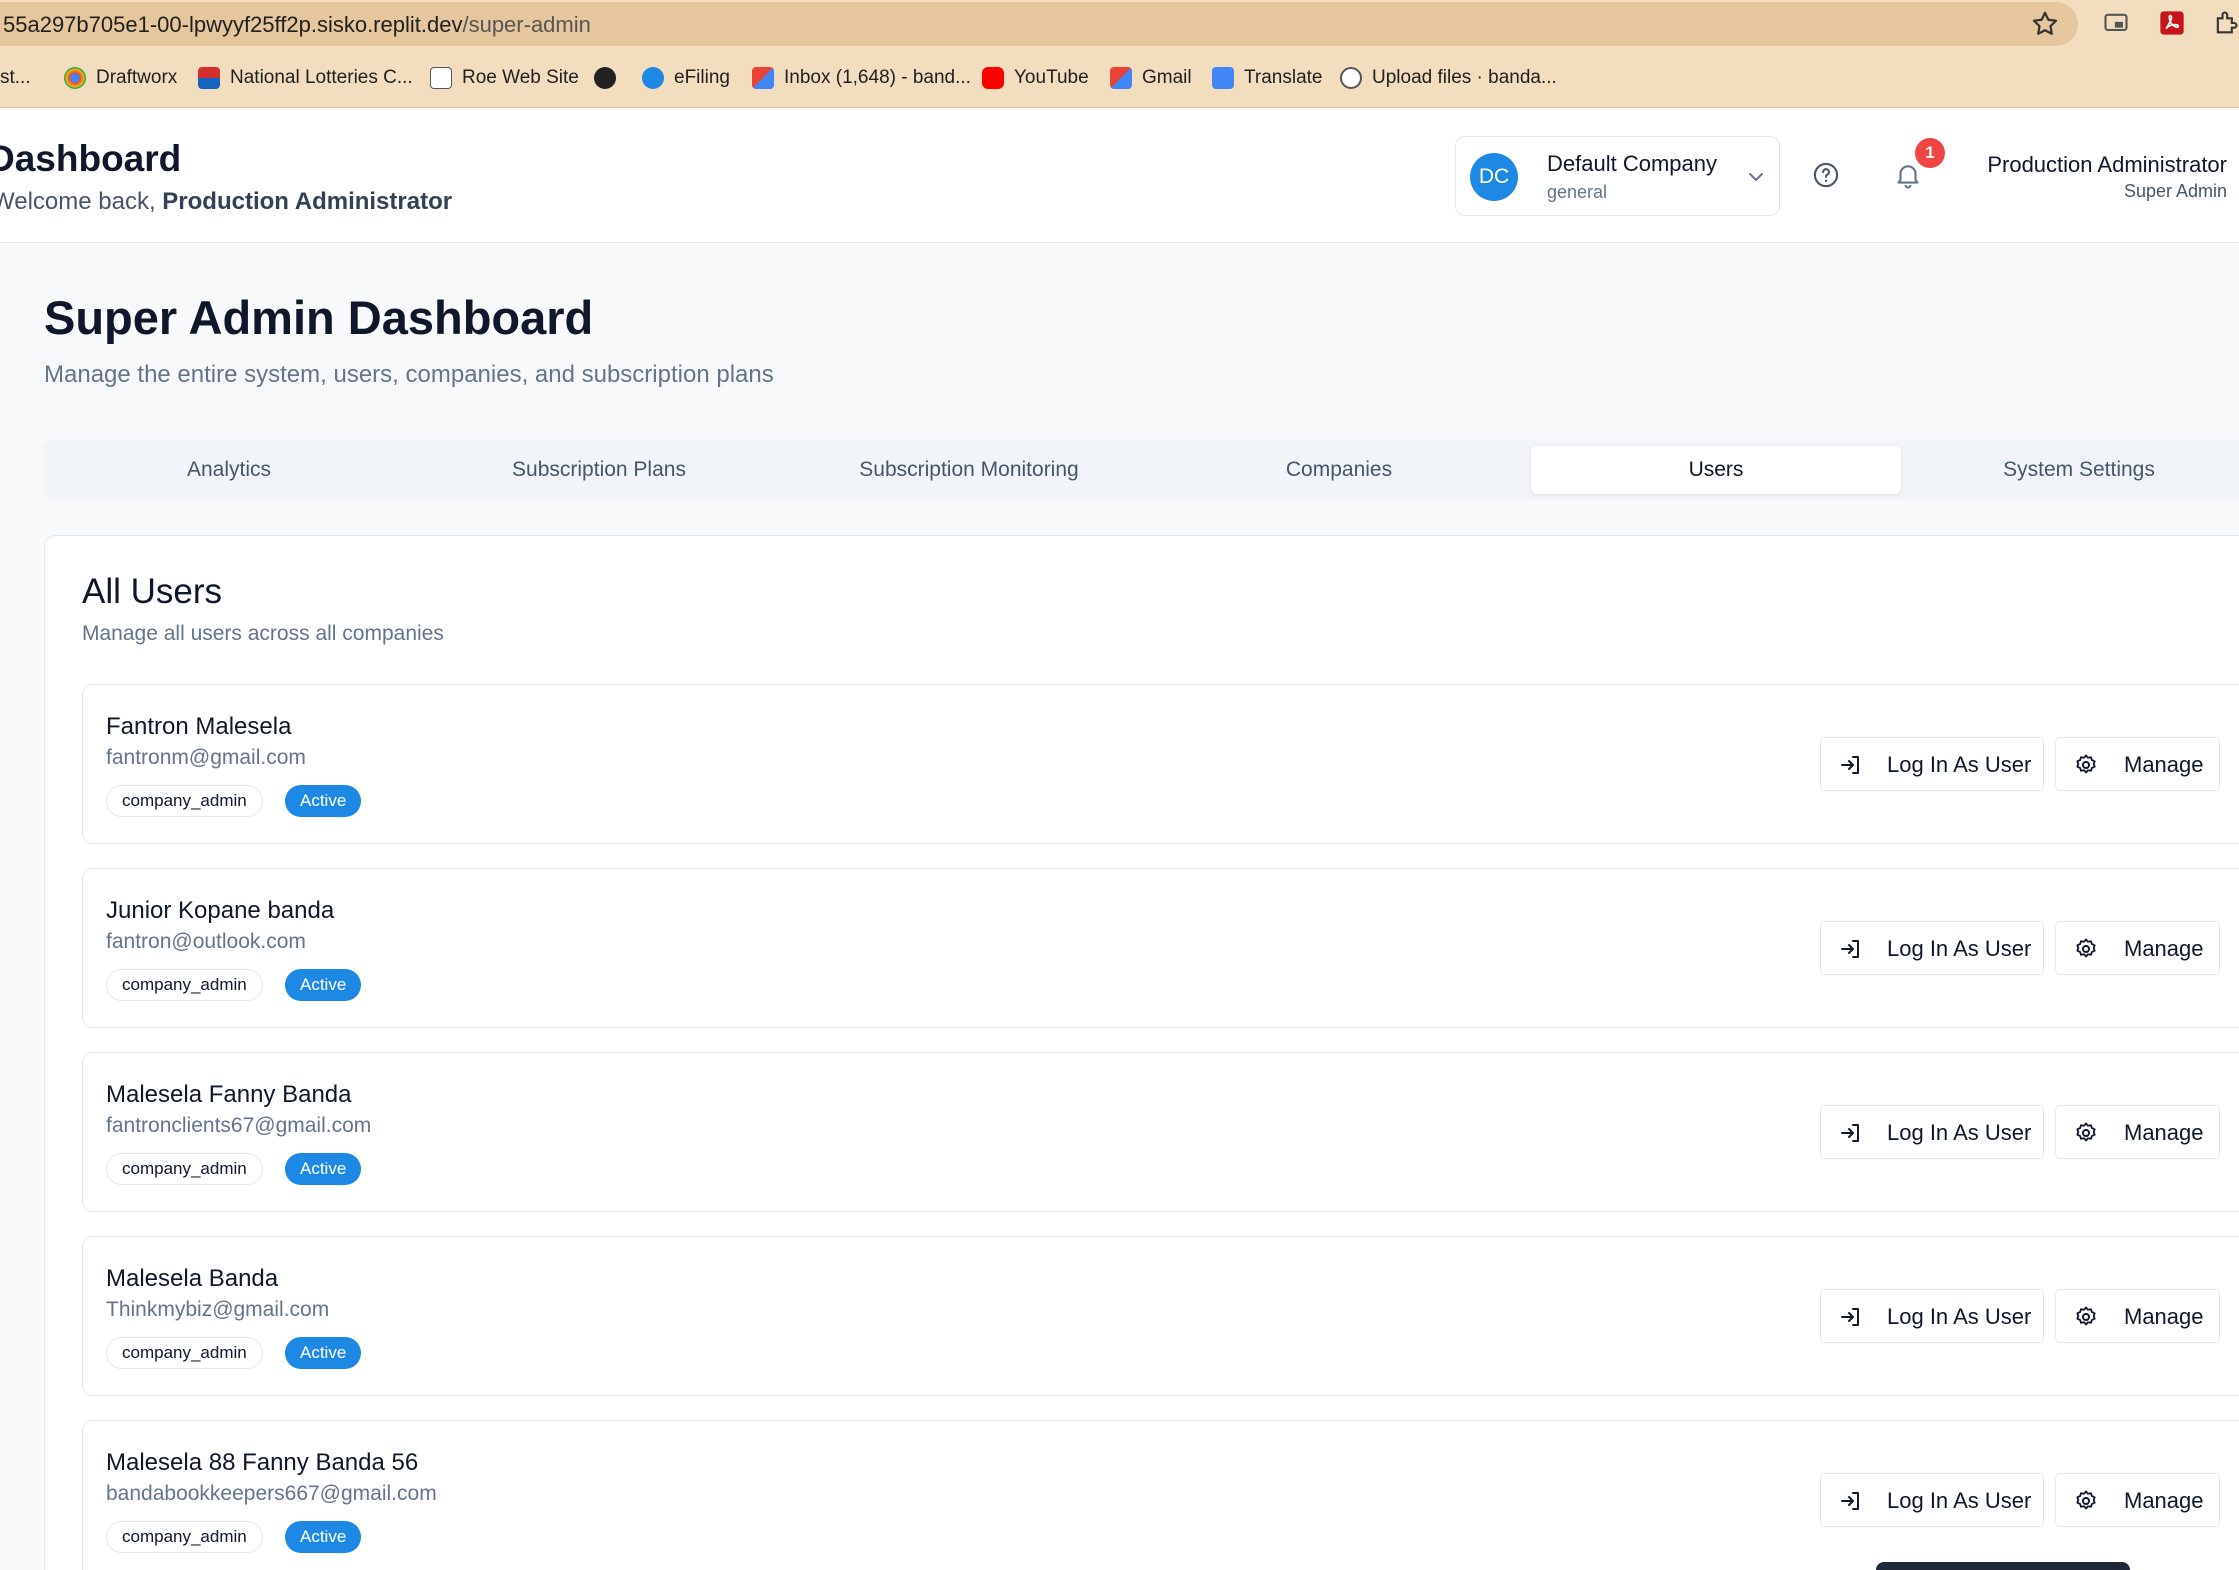 This screenshot has width=2239, height=1570. Describe the element at coordinates (192, 1278) in the screenshot. I see `user-name: Malesela Banda` at that location.